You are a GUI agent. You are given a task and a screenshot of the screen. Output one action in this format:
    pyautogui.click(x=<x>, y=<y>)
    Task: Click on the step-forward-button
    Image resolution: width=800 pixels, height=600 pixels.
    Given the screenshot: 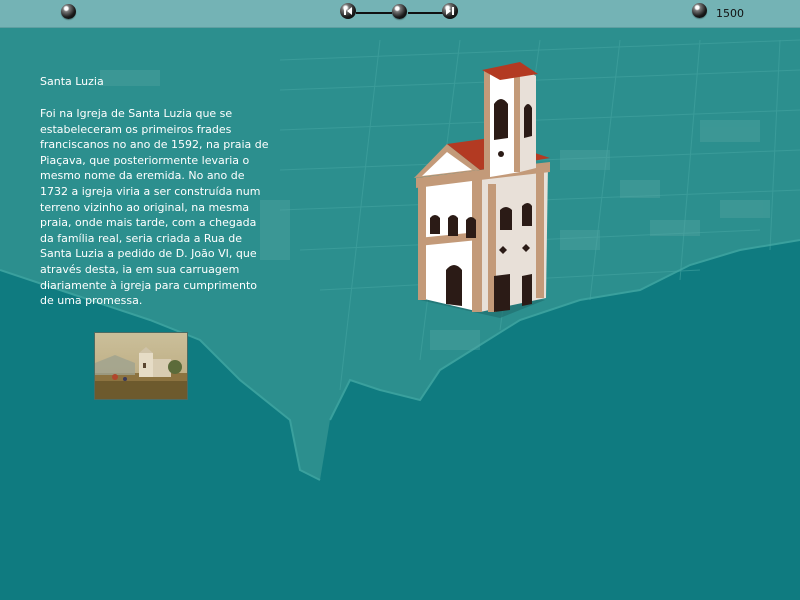 What is the action you would take?
    pyautogui.click(x=450, y=11)
    